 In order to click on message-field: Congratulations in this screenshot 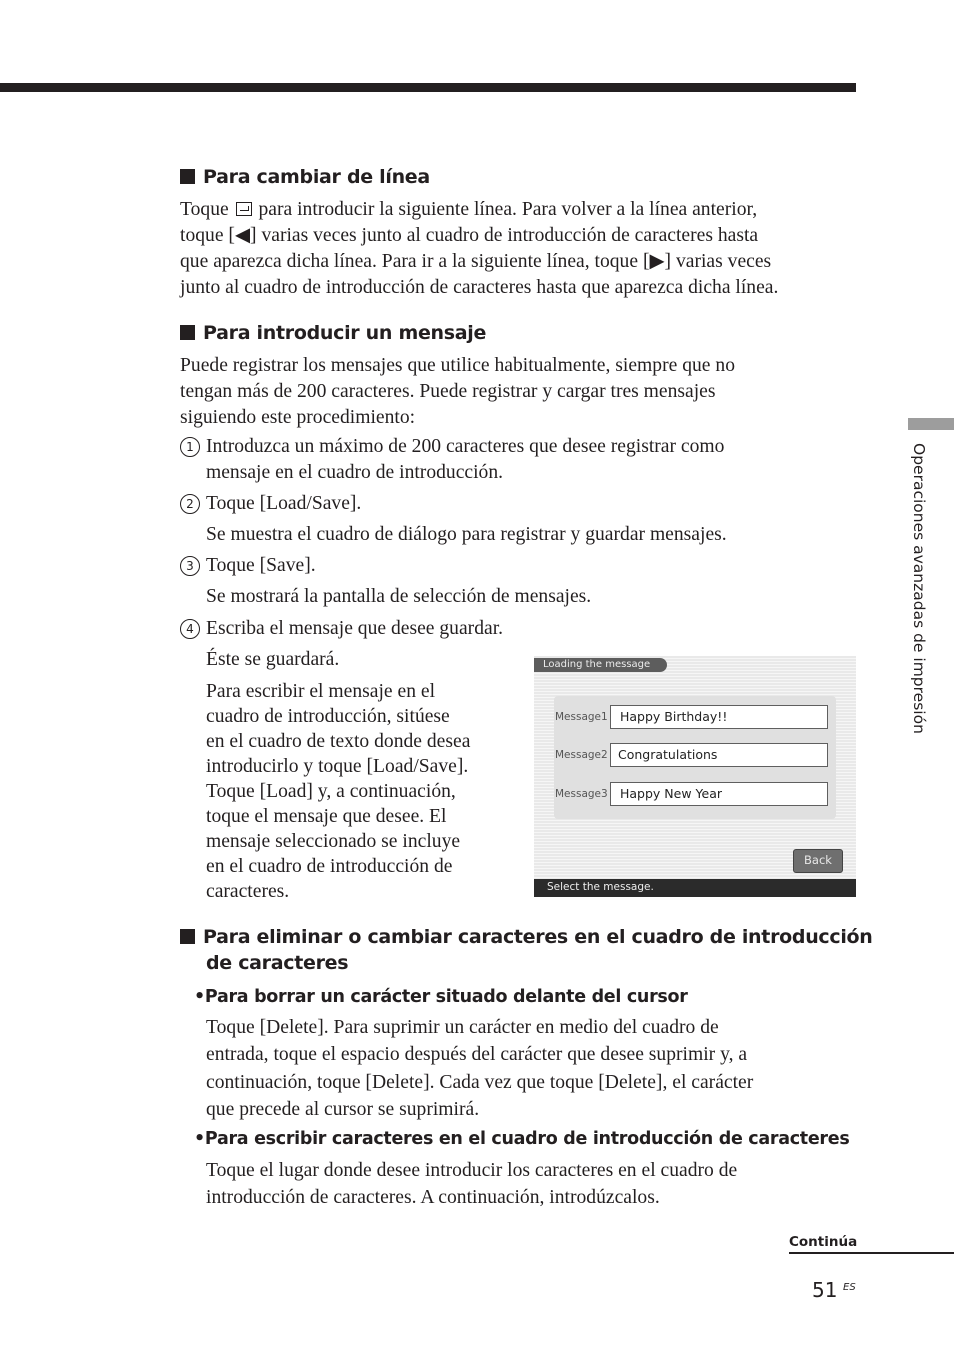, I will do `click(719, 755)`.